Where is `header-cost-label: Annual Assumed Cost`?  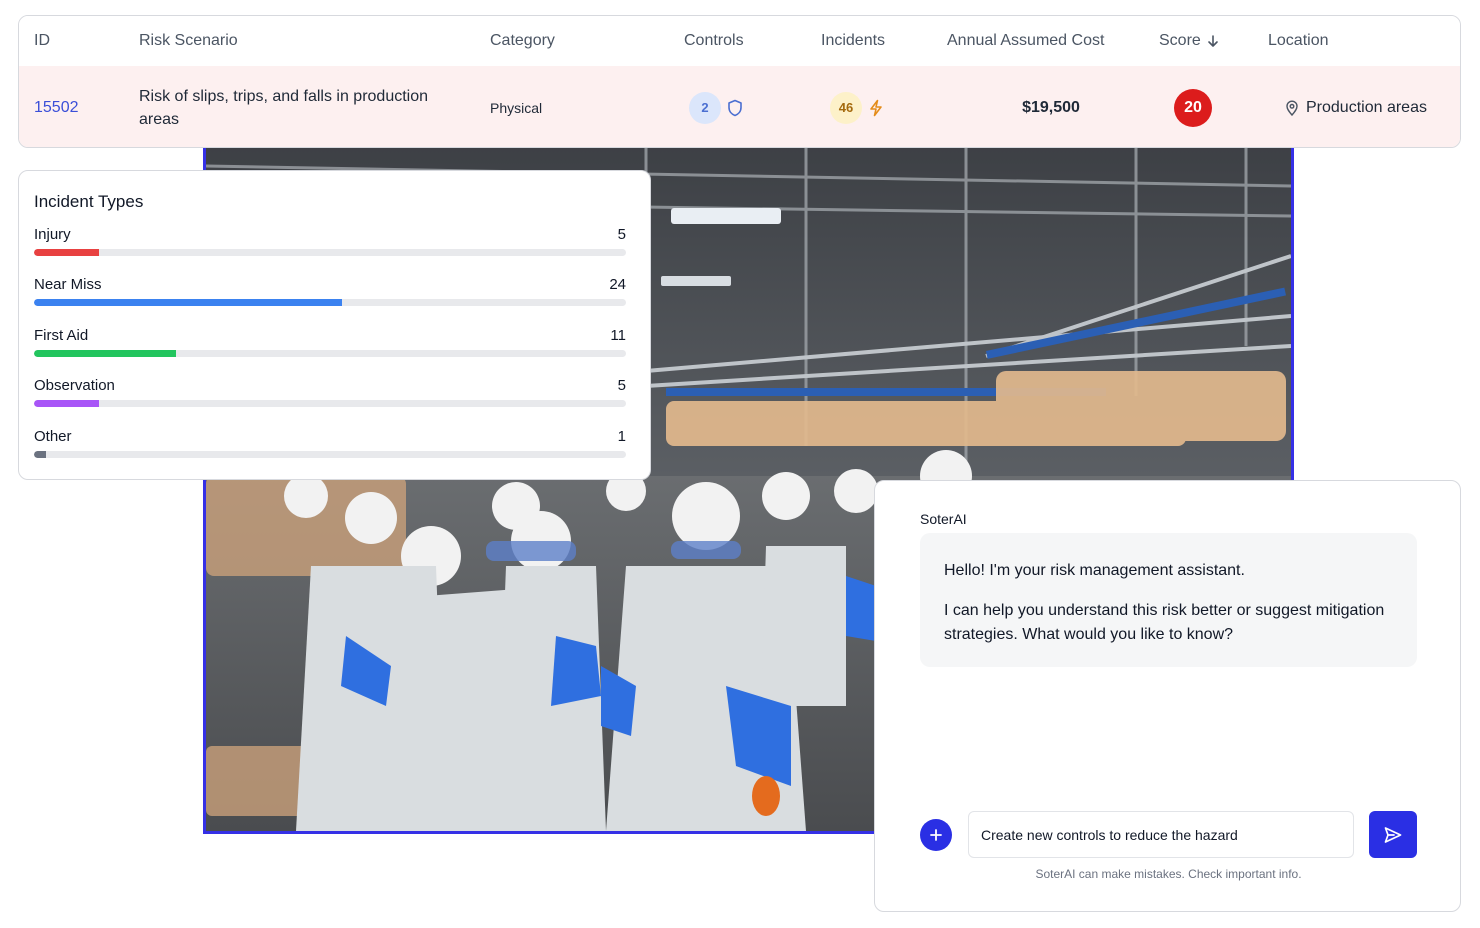 header-cost-label: Annual Assumed Cost is located at coordinates (1026, 40).